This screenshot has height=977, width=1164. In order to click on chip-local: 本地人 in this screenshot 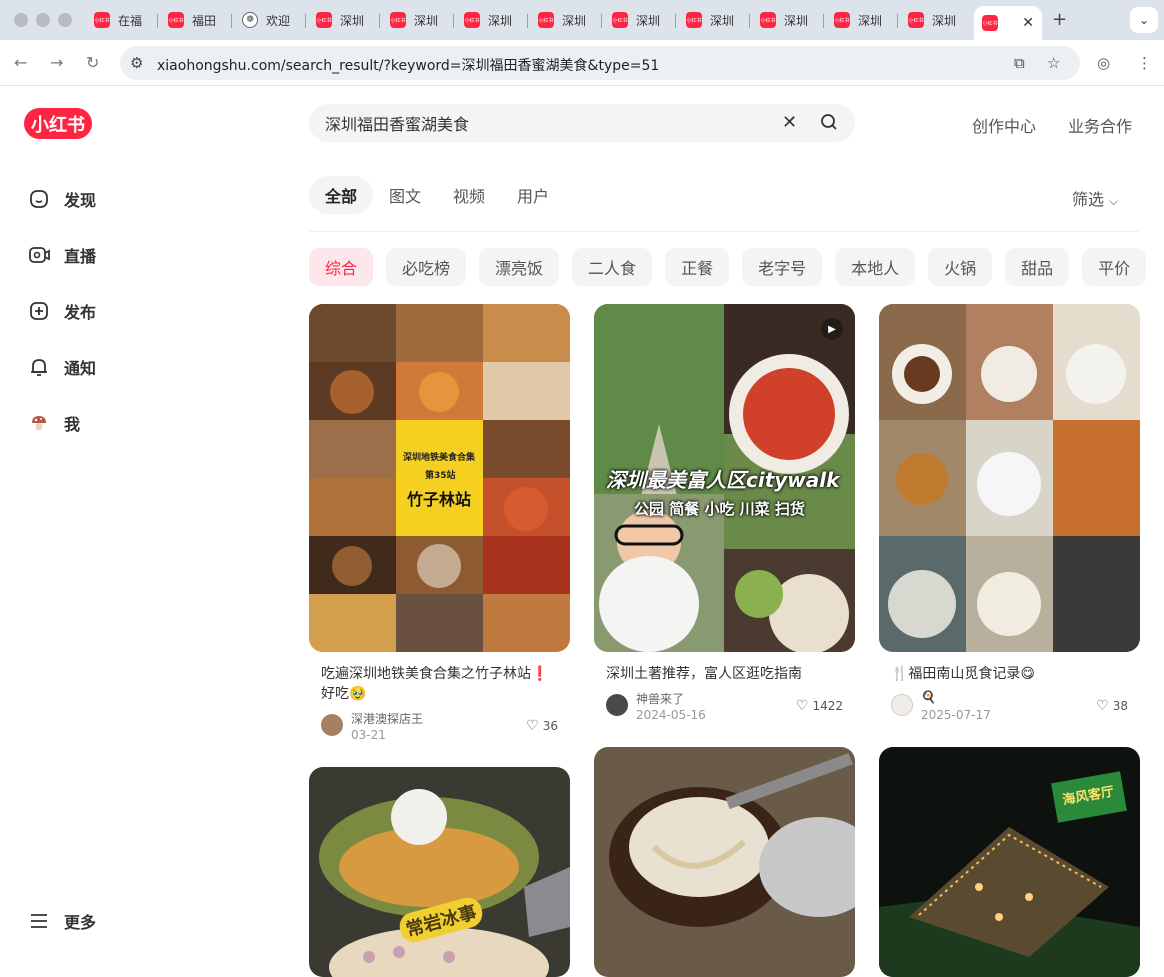, I will do `click(875, 267)`.